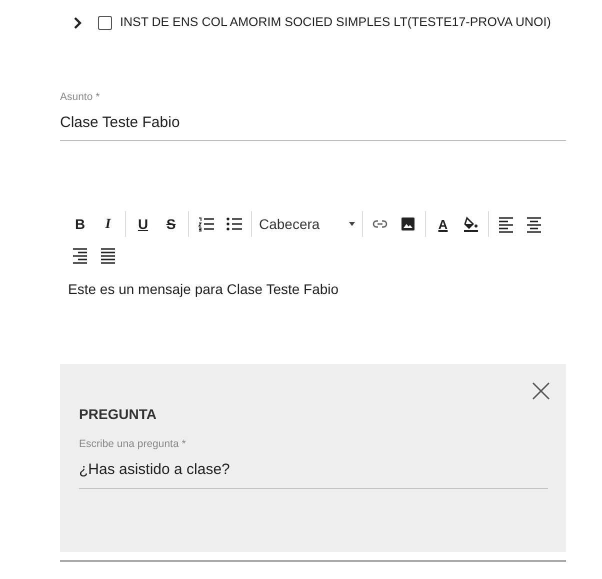  What do you see at coordinates (108, 255) in the screenshot?
I see `justify-icon` at bounding box center [108, 255].